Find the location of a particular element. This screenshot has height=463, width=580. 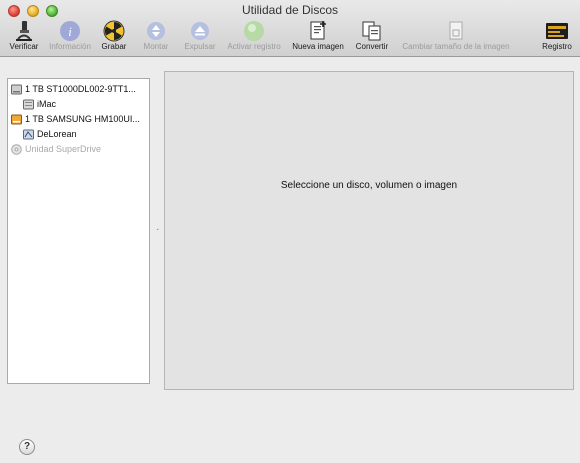

help-button: ? is located at coordinates (27, 447).